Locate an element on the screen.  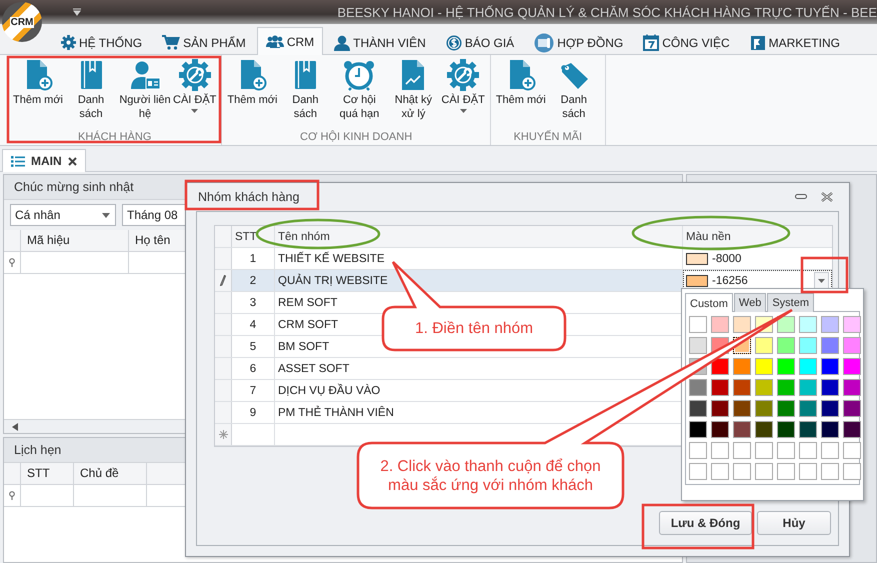
table-cell: 1 is located at coordinates (253, 258).